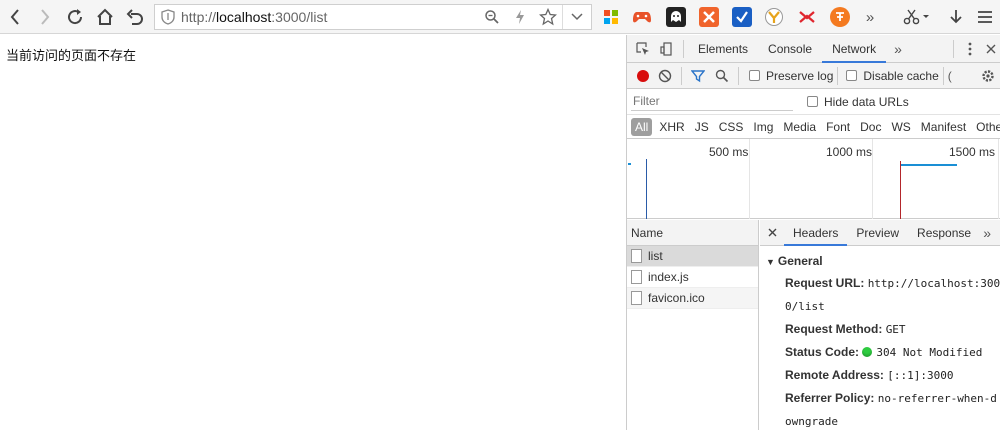  What do you see at coordinates (929, 352) in the screenshot?
I see `status-code-value: 304 Not Modified` at bounding box center [929, 352].